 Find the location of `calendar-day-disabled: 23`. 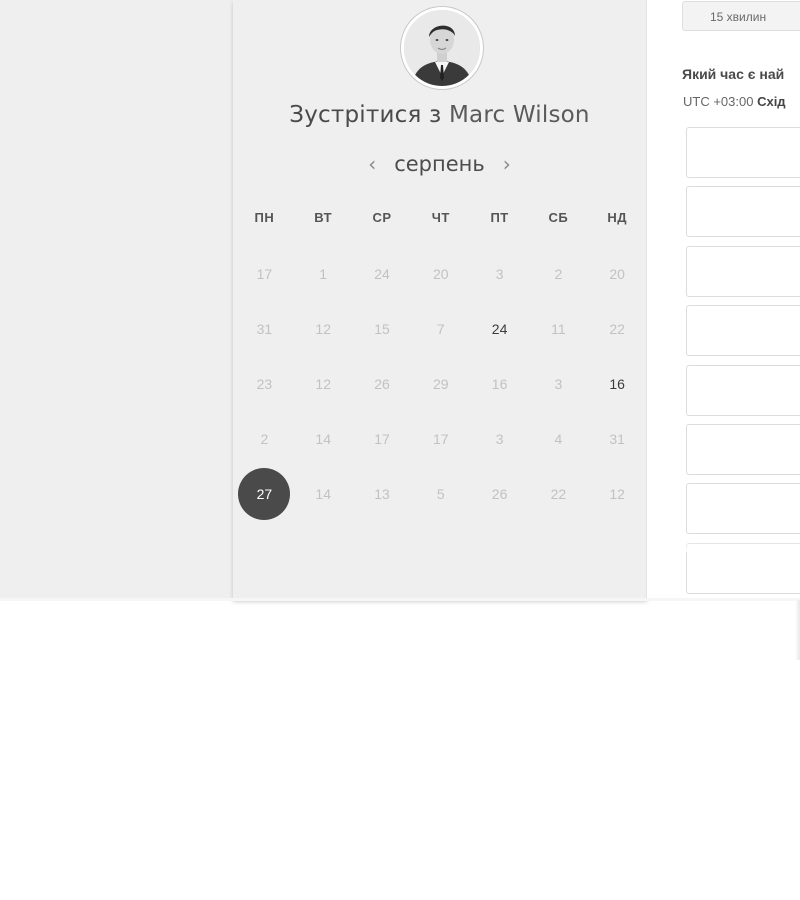

calendar-day-disabled: 23 is located at coordinates (264, 383).